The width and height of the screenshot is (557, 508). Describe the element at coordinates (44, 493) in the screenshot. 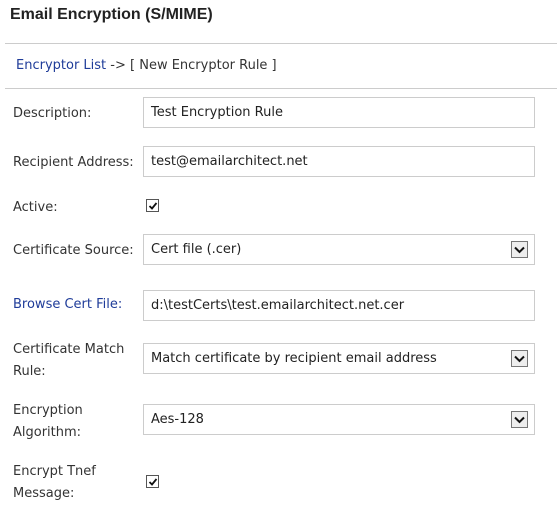

I see `label-line: Message:` at that location.